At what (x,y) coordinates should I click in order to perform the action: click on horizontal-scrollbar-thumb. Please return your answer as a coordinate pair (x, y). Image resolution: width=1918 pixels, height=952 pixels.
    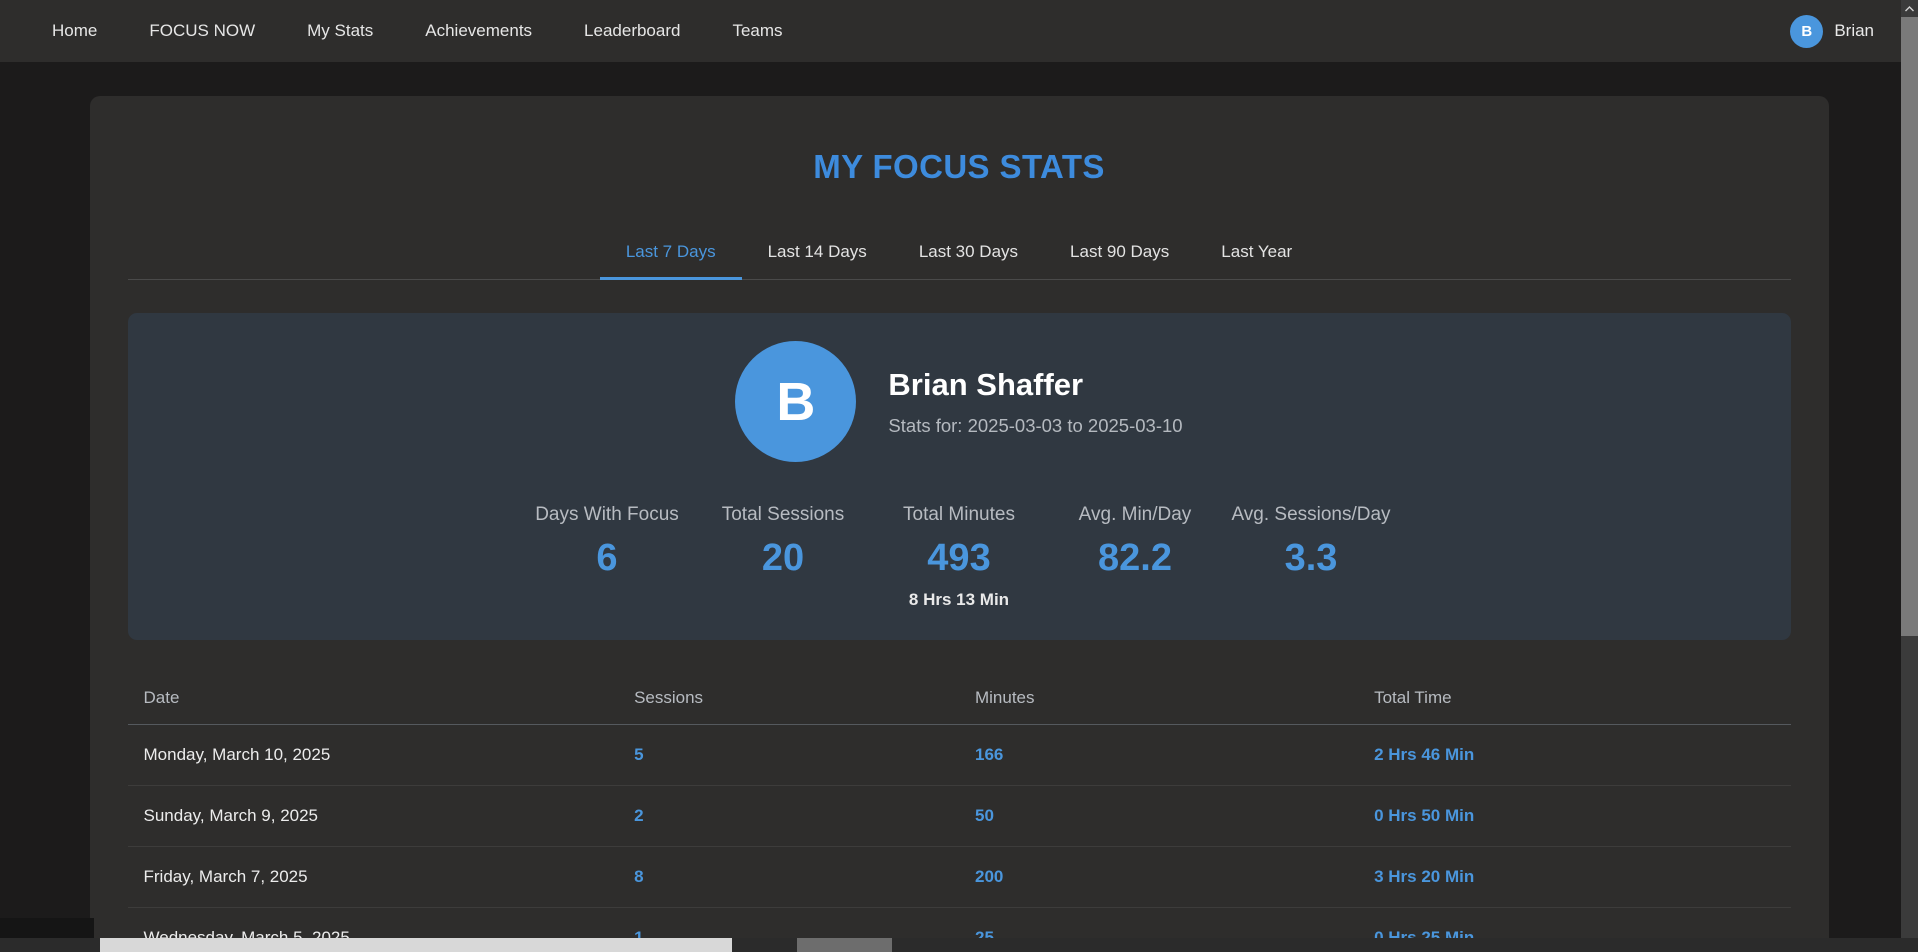
    Looking at the image, I should click on (416, 945).